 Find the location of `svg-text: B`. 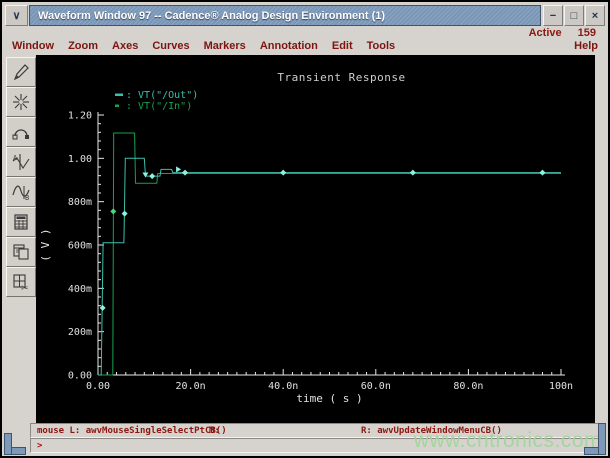

svg-text: B is located at coordinates (27, 198).